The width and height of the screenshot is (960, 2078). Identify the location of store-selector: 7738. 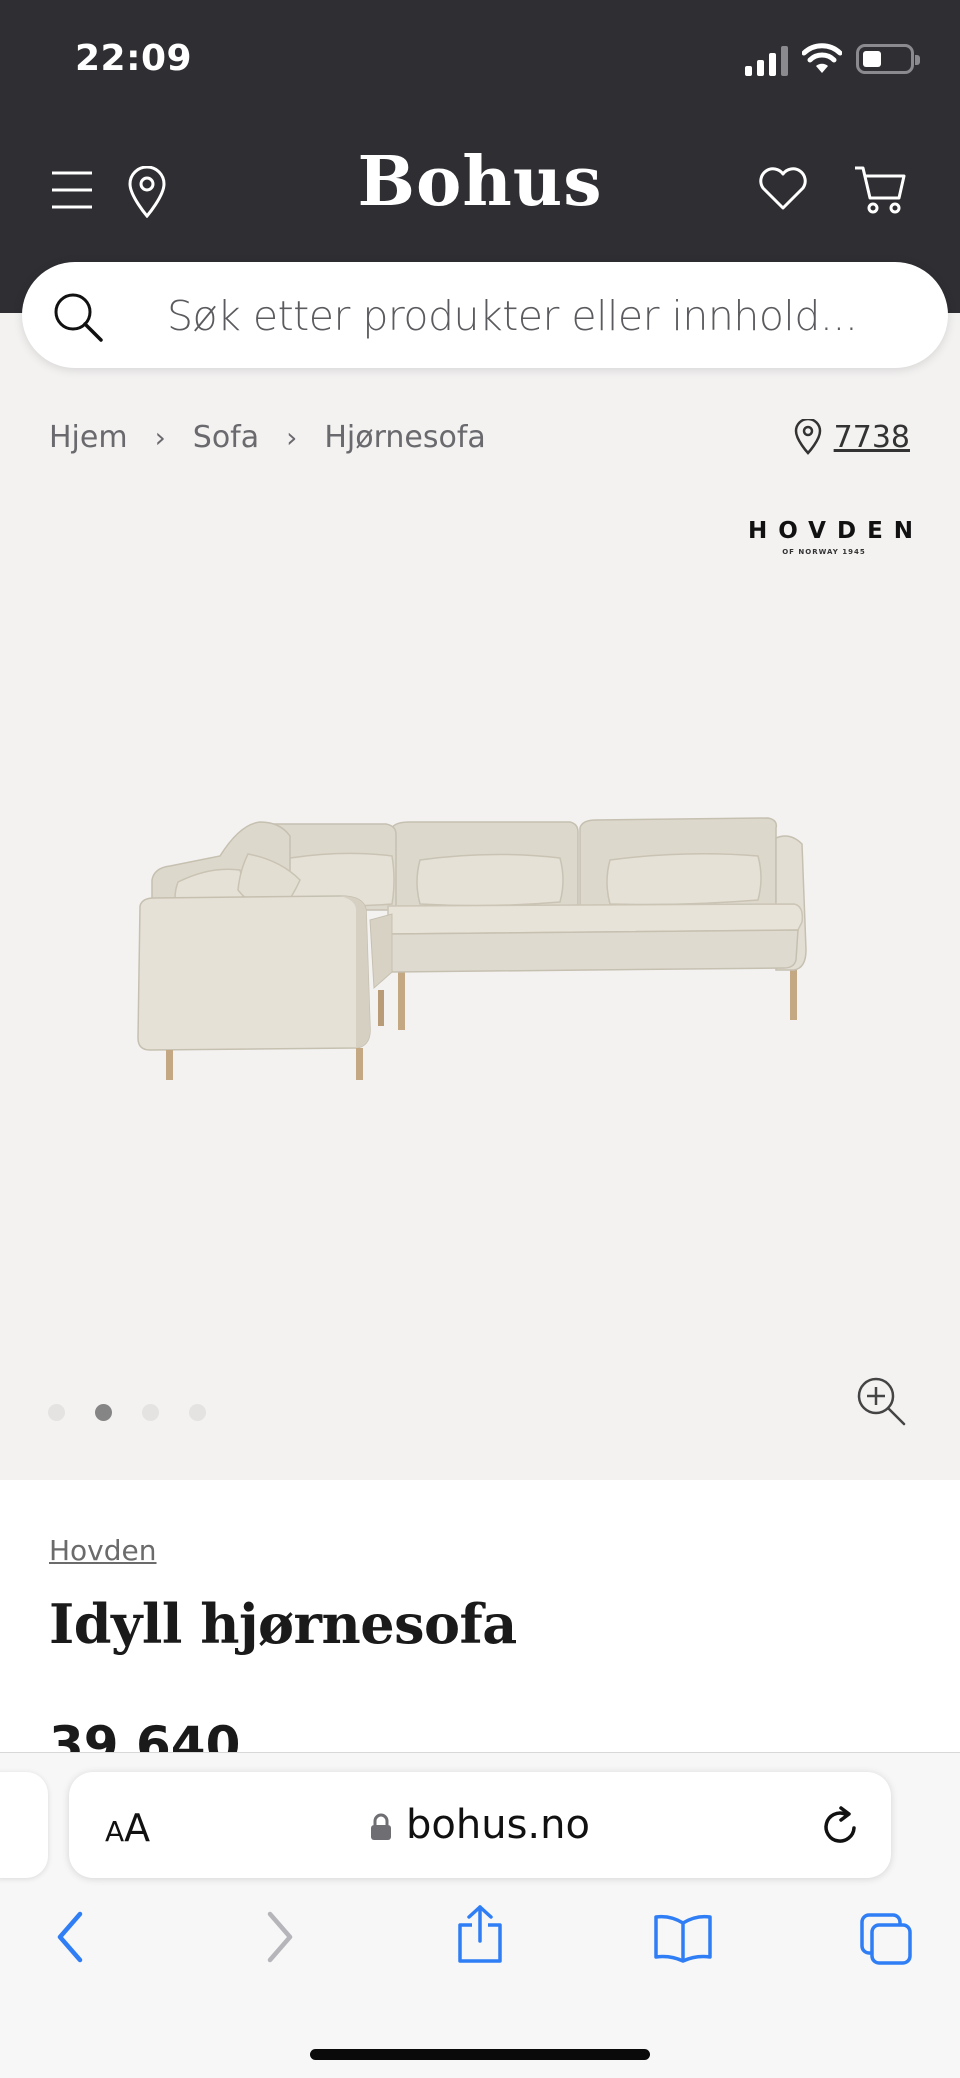
(852, 437).